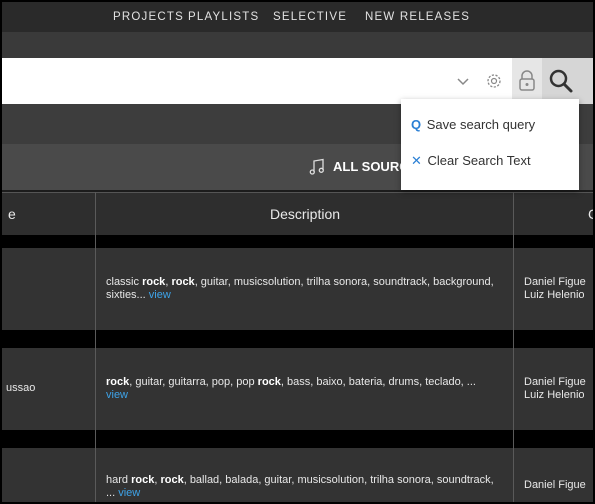 This screenshot has width=595, height=504. I want to click on row-title: ussao, so click(21, 388).